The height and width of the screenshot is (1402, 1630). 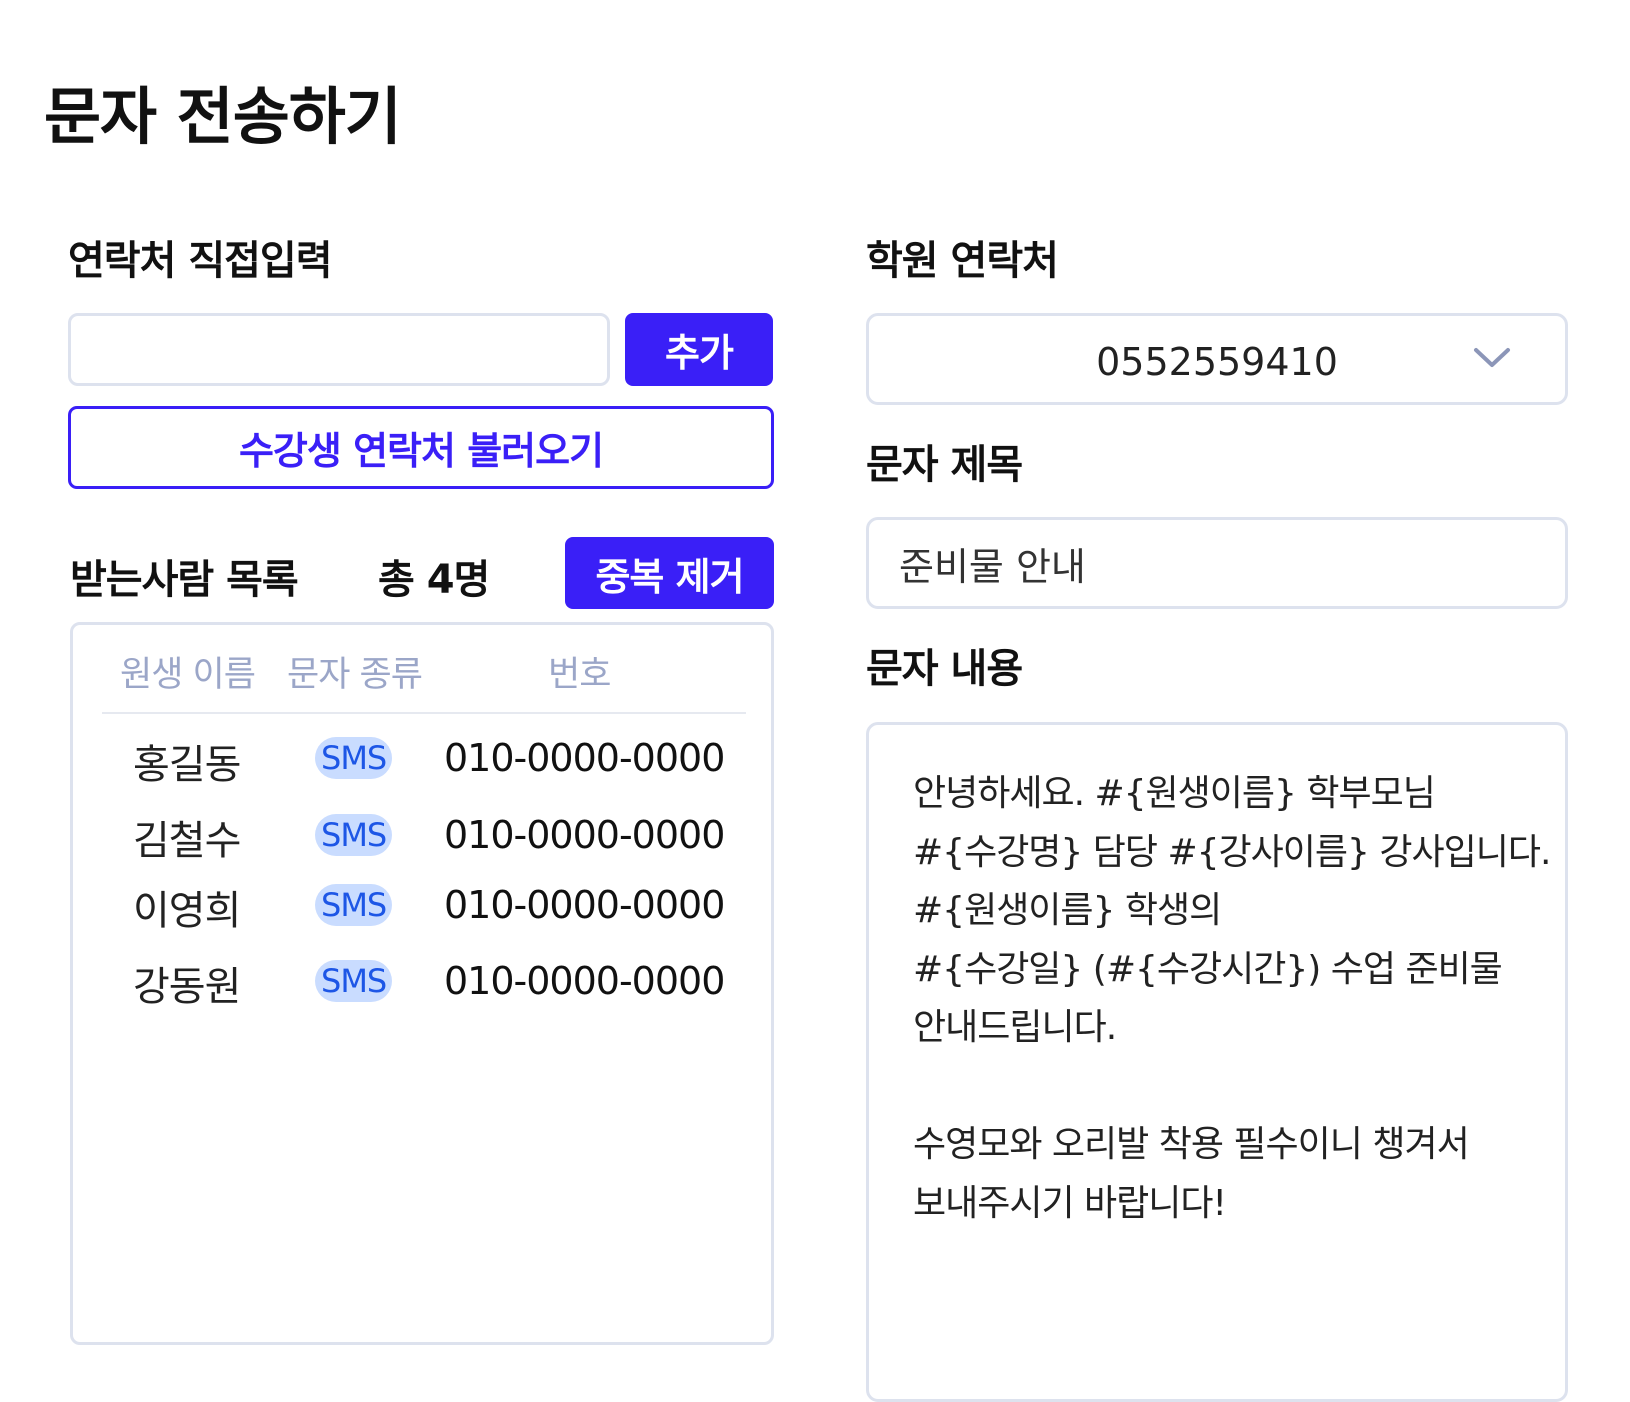 I want to click on academy-contact-value: 0552559410, so click(x=1217, y=362).